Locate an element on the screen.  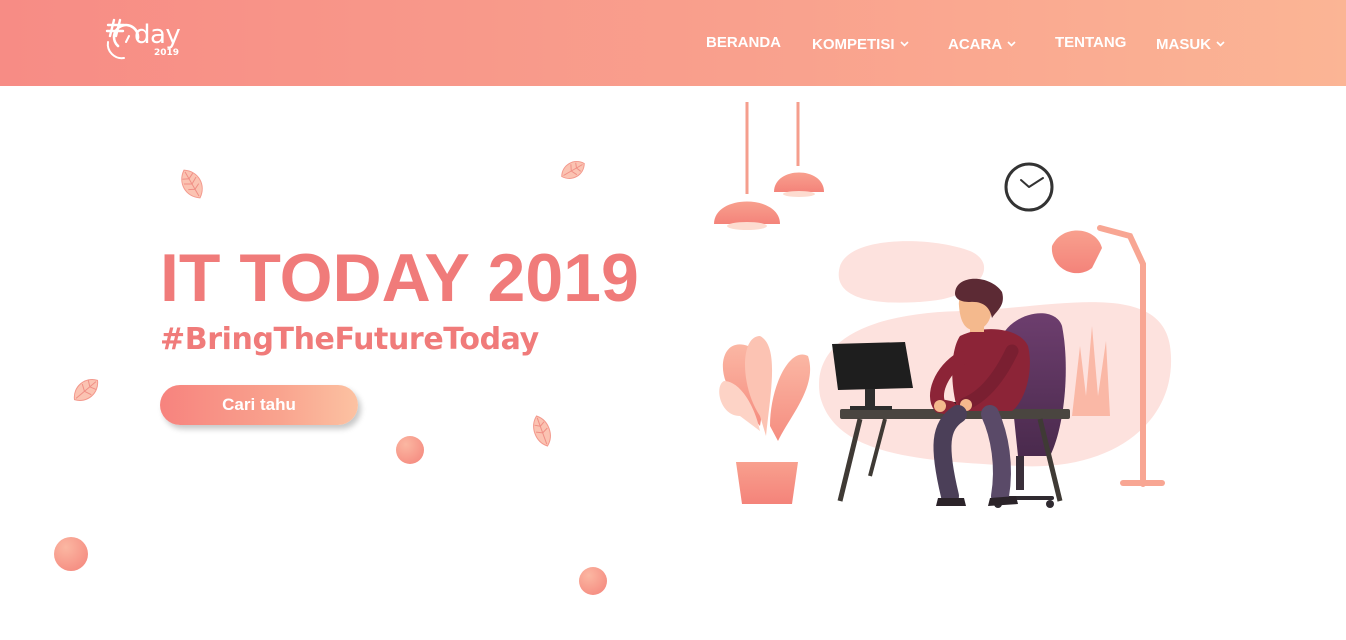
nav-item-masuk: MASUK is located at coordinates (1190, 44).